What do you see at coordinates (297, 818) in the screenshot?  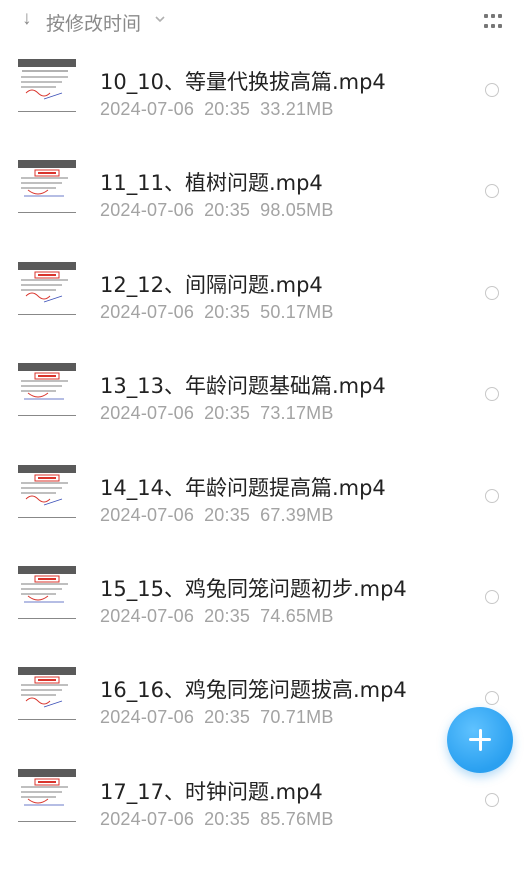 I see `file-size: 85.76MB` at bounding box center [297, 818].